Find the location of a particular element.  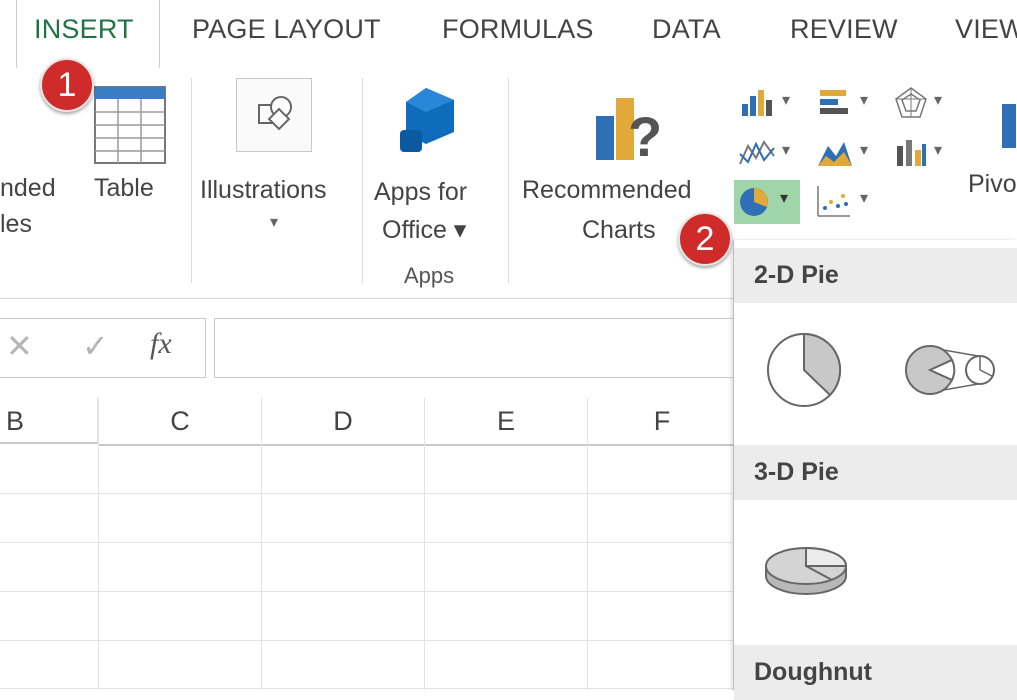

pie-chart-icon is located at coordinates (754, 202).